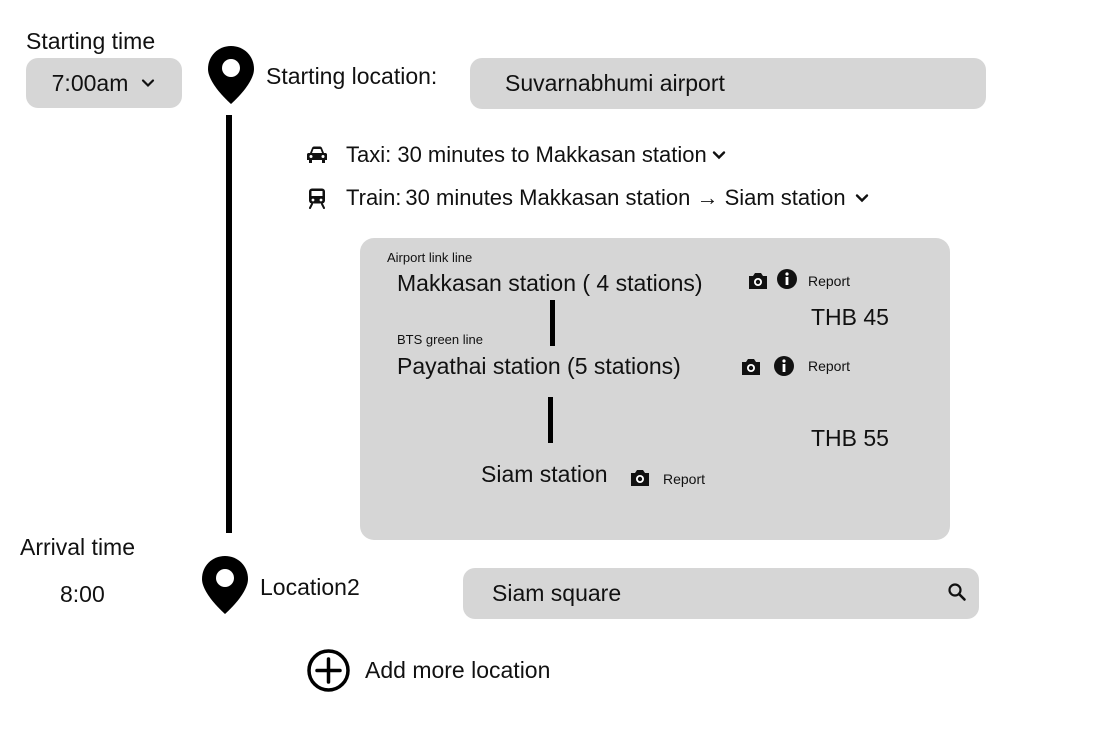 This screenshot has height=749, width=1107. Describe the element at coordinates (544, 474) in the screenshot. I see `station-name: Siam station` at that location.